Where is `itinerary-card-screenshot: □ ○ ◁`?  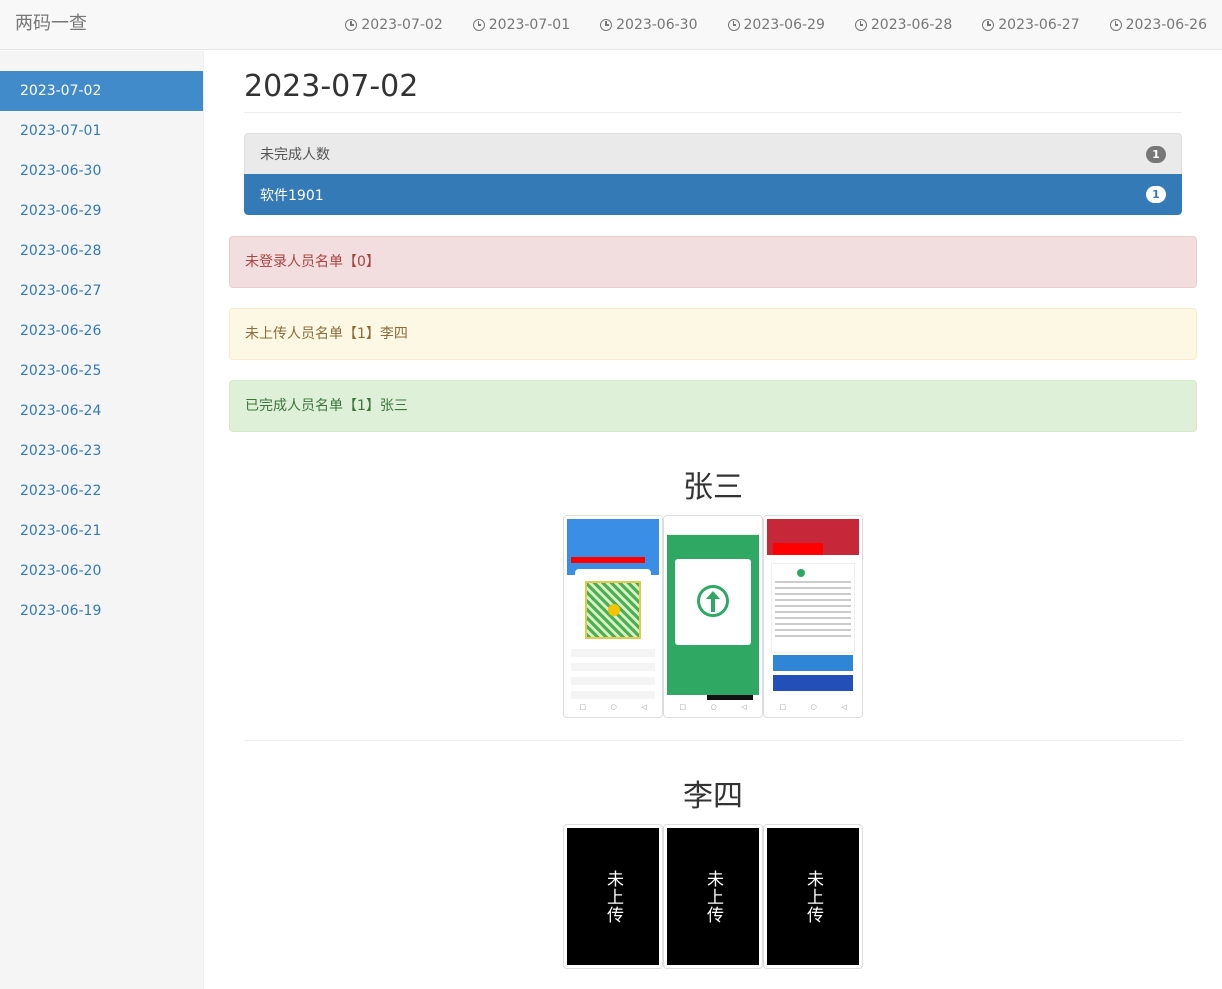 itinerary-card-screenshot: □ ○ ◁ is located at coordinates (713, 616).